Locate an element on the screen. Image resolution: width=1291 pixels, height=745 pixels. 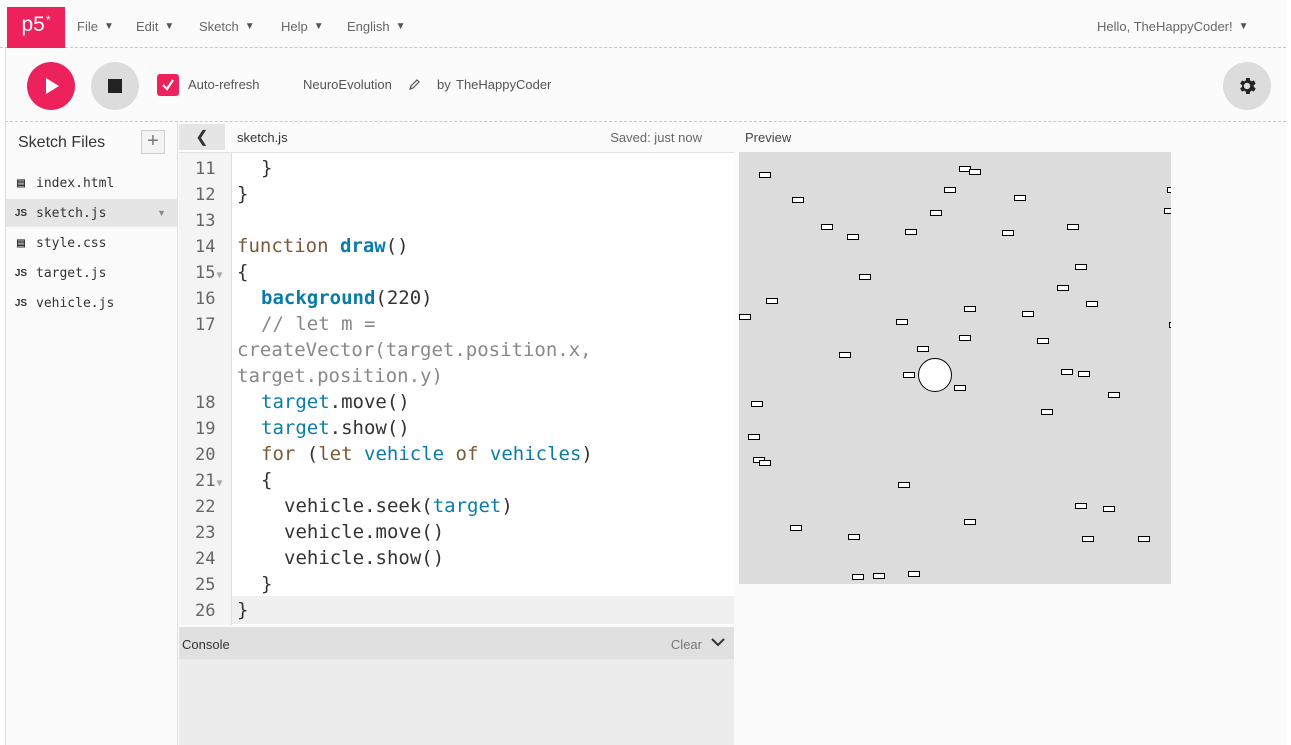
auto-refresh-label: Auto-refresh is located at coordinates (224, 84).